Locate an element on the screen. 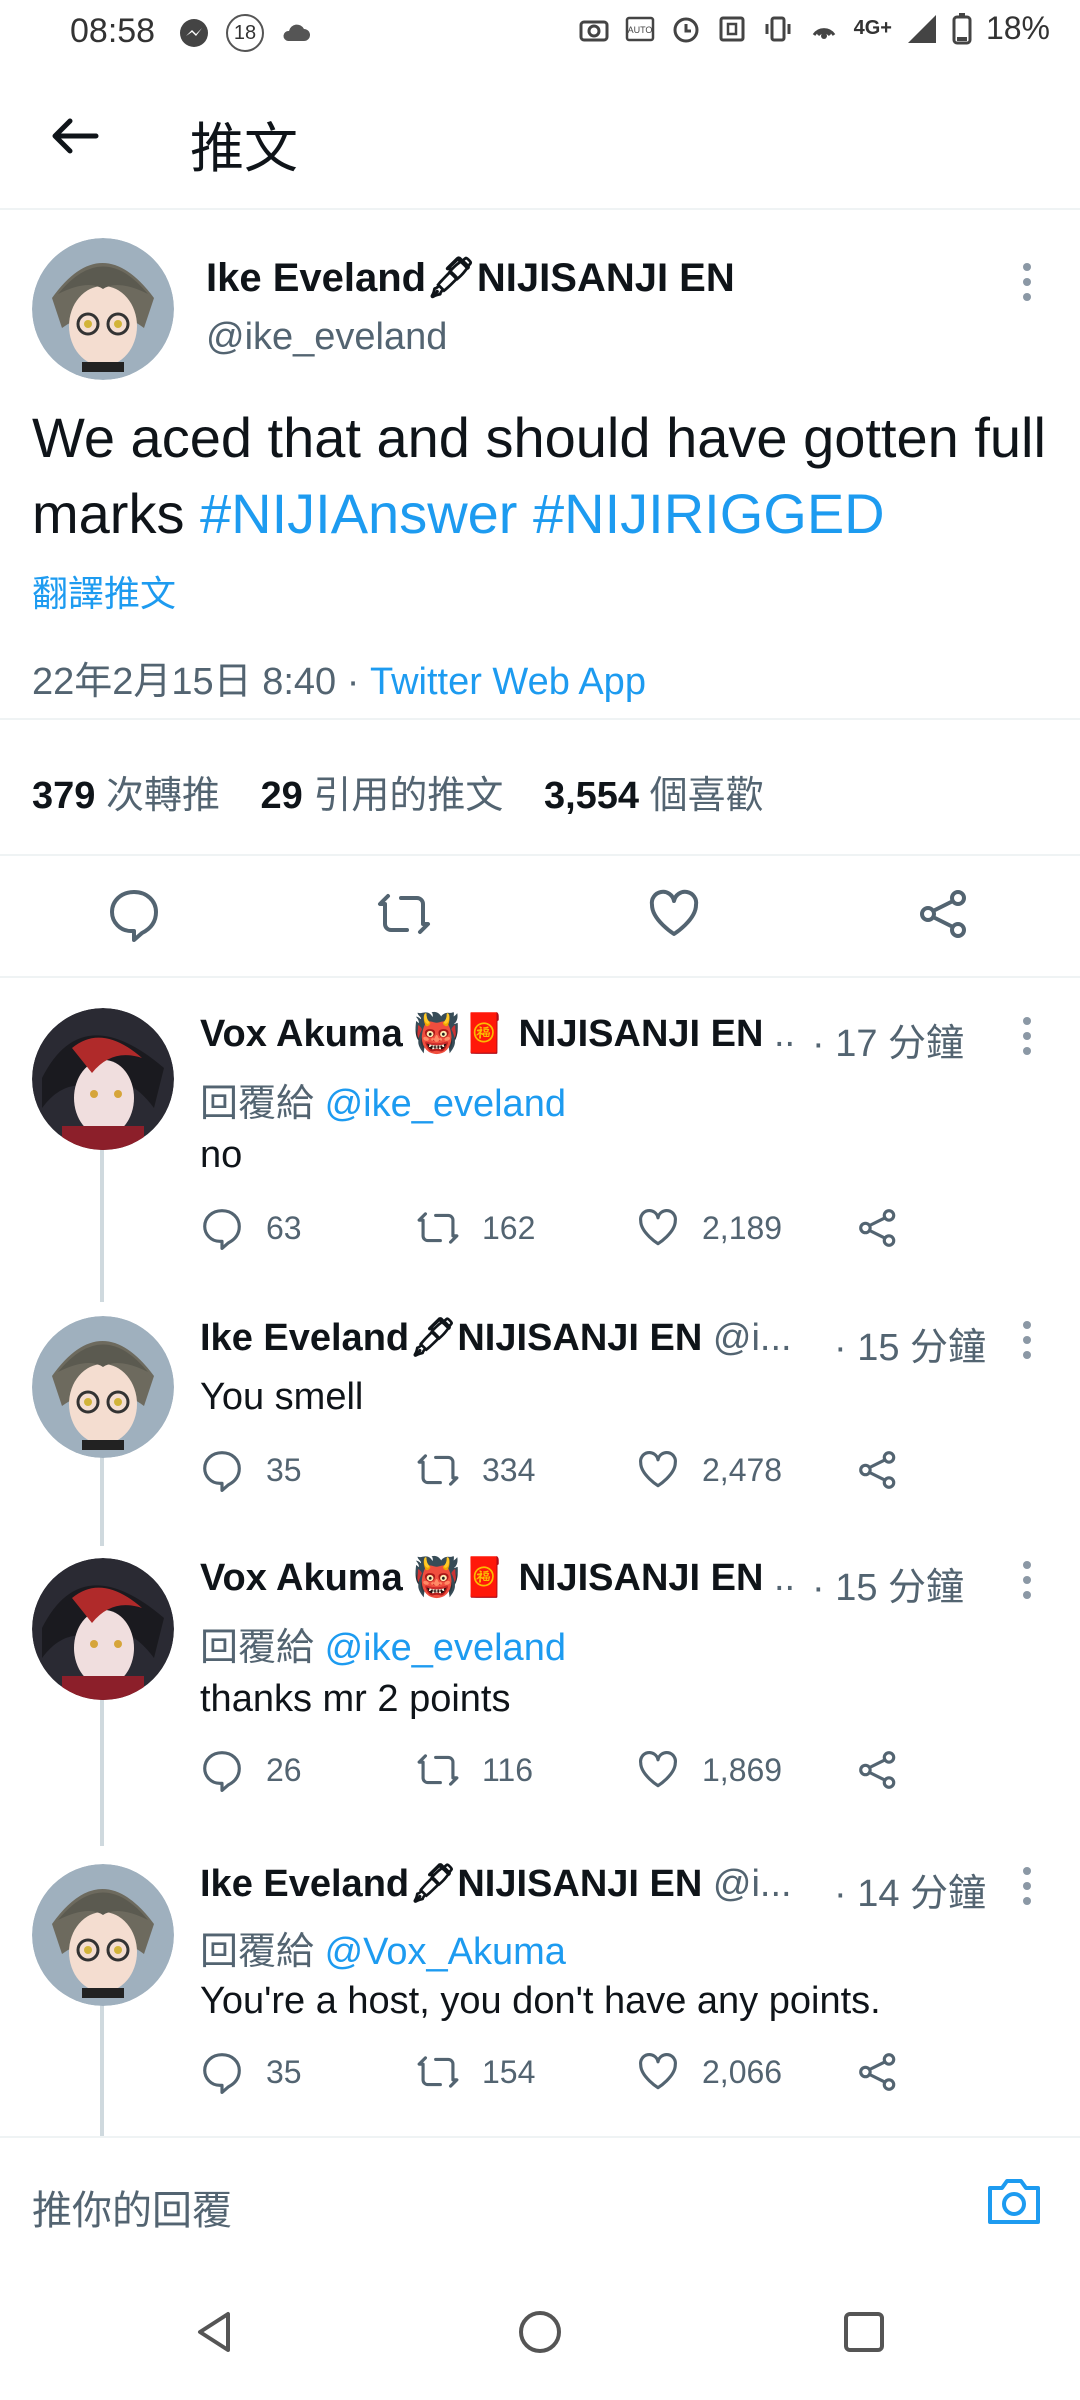 The width and height of the screenshot is (1080, 2400). author-avatar is located at coordinates (103, 309).